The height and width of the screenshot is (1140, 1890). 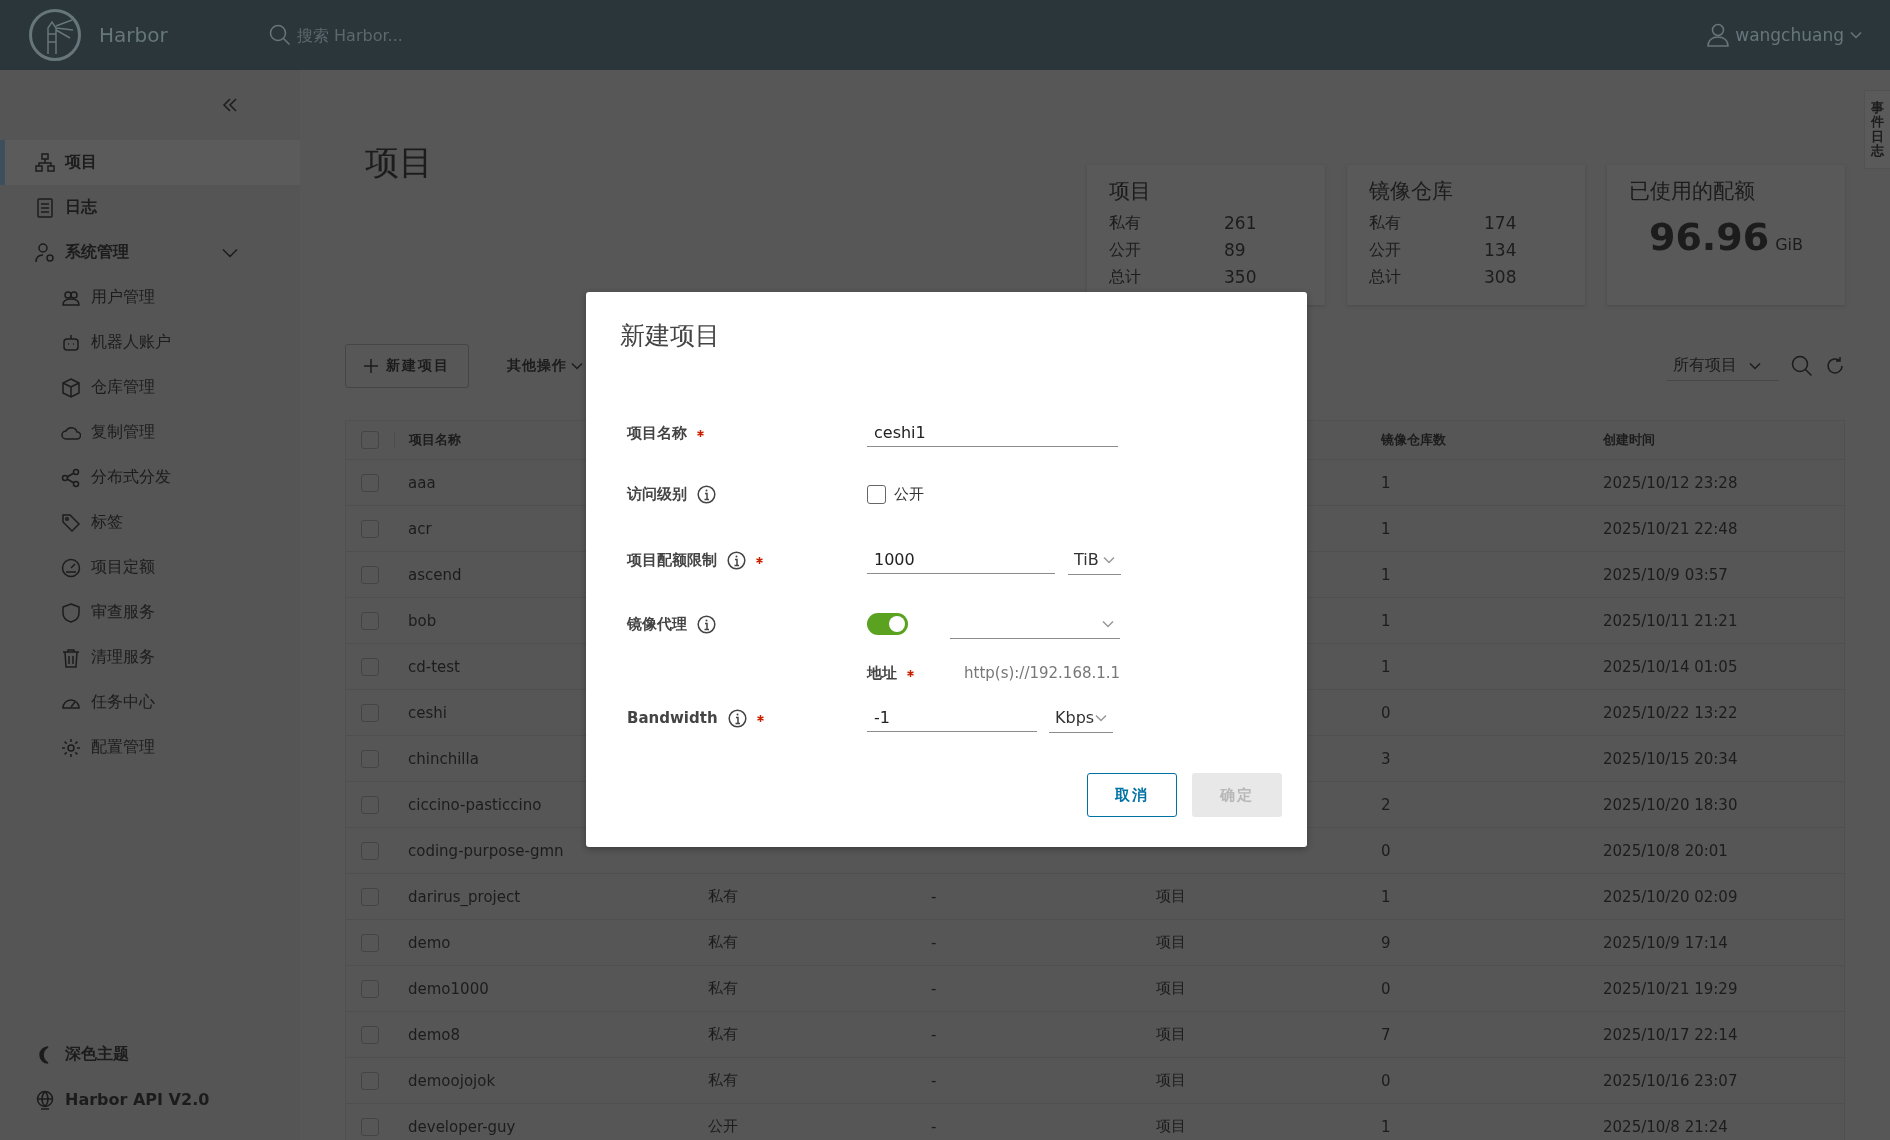 I want to click on table-cell-text: 3, so click(x=1386, y=758).